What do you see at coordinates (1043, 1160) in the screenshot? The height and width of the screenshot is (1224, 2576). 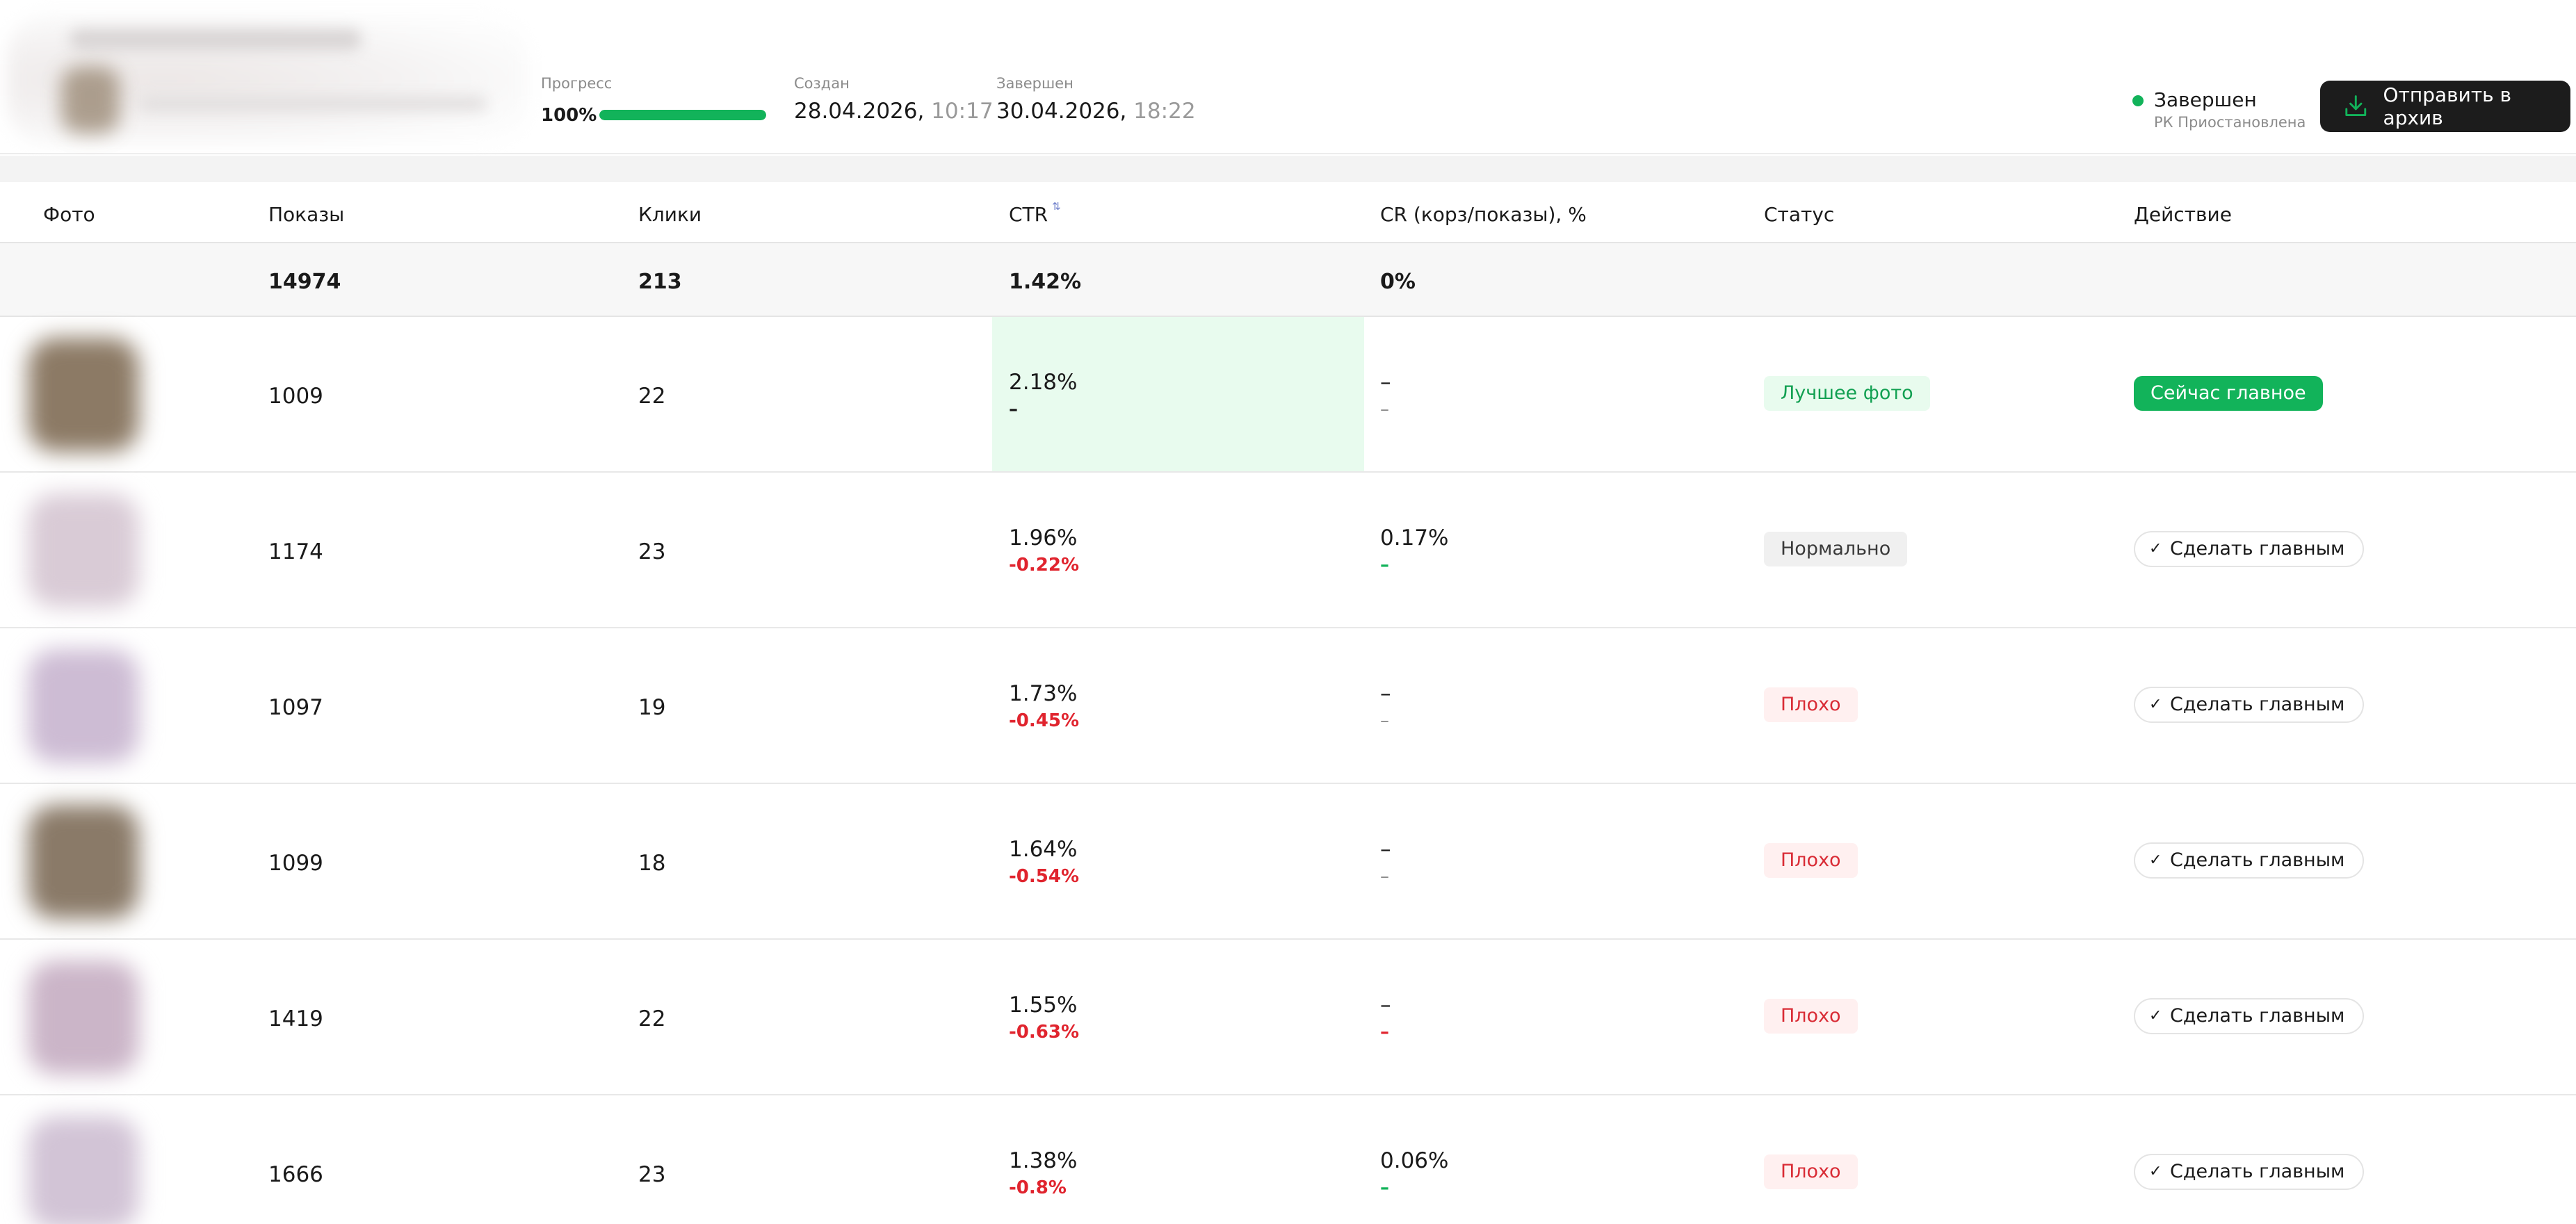 I see `row-ctr: 1.38%` at bounding box center [1043, 1160].